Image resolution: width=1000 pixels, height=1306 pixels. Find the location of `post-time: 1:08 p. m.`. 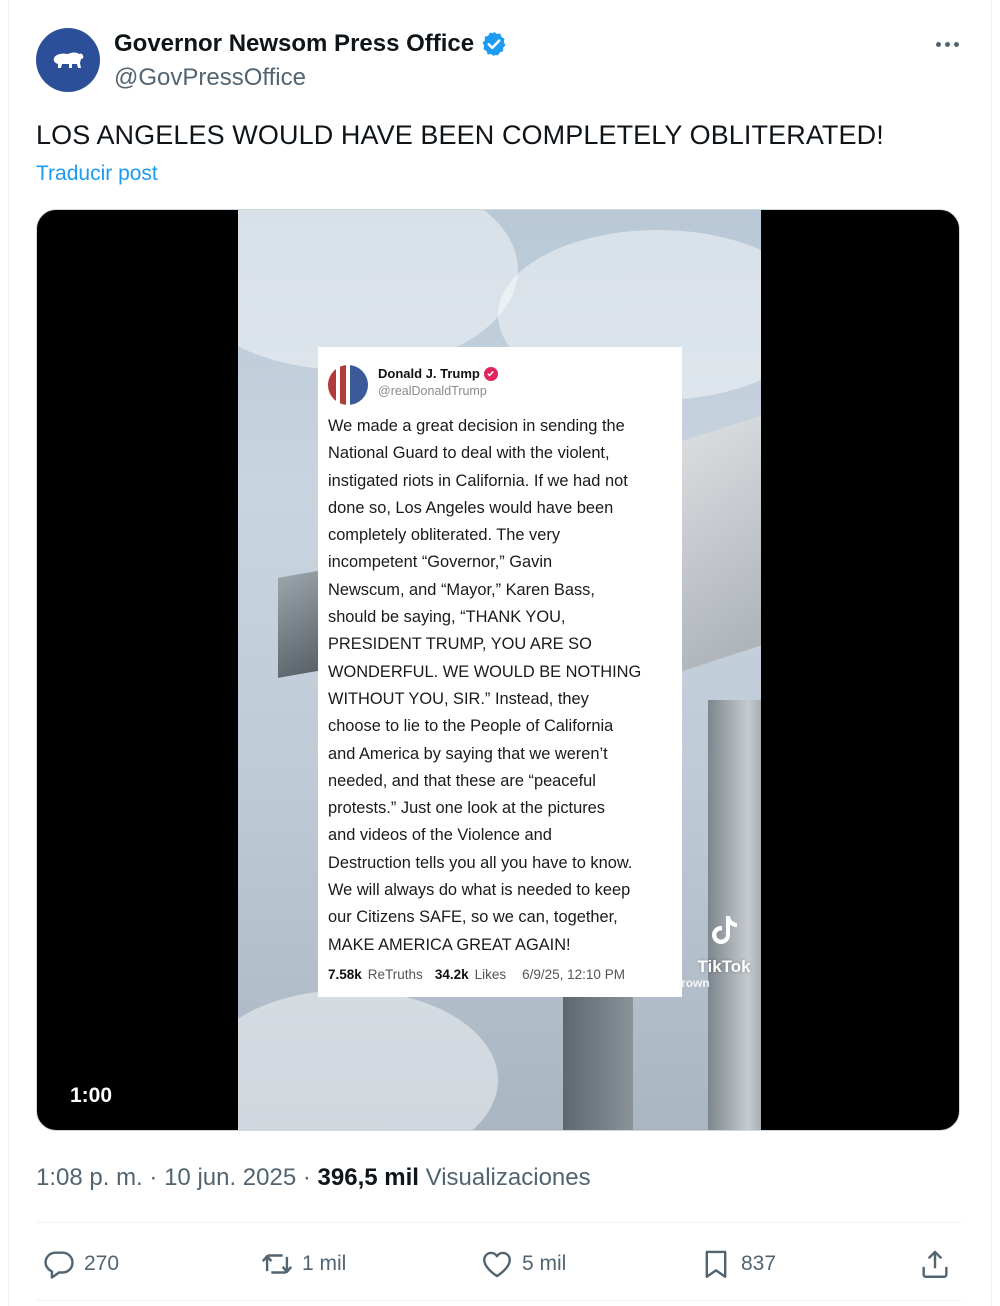

post-time: 1:08 p. m. is located at coordinates (89, 1177).